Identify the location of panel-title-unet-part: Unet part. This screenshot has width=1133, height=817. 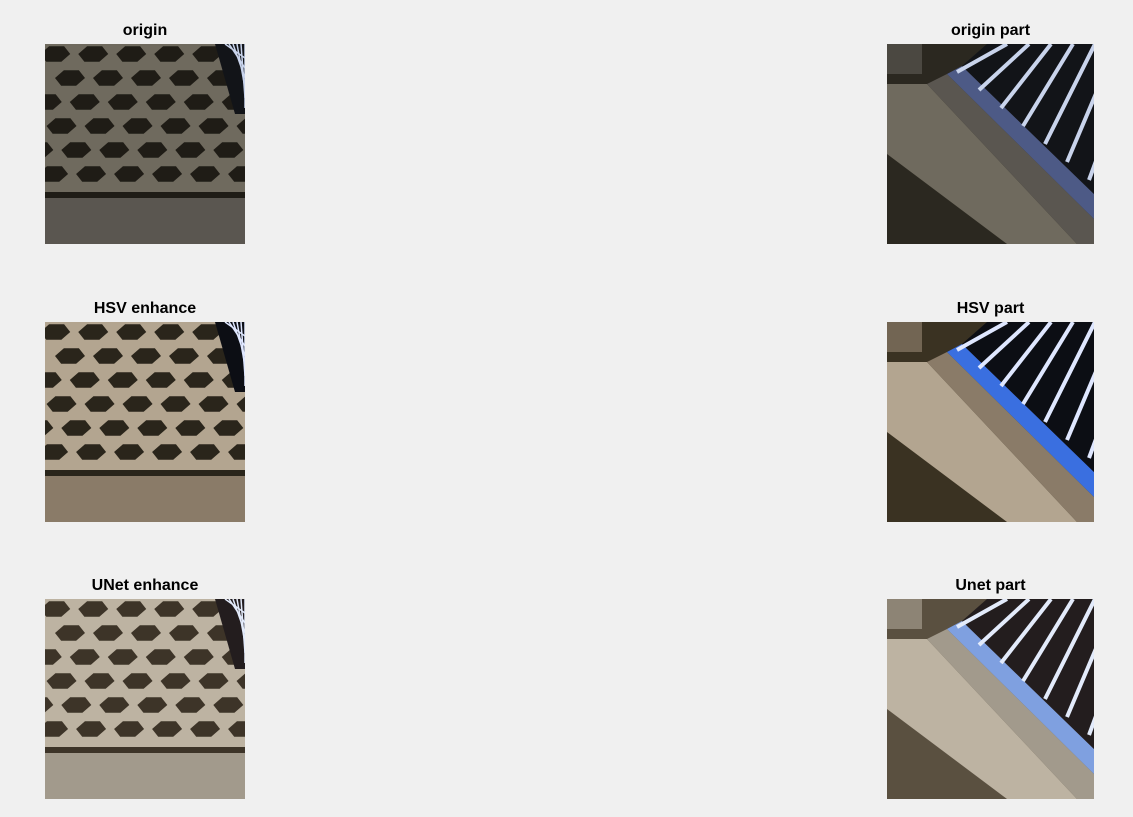
(990, 585).